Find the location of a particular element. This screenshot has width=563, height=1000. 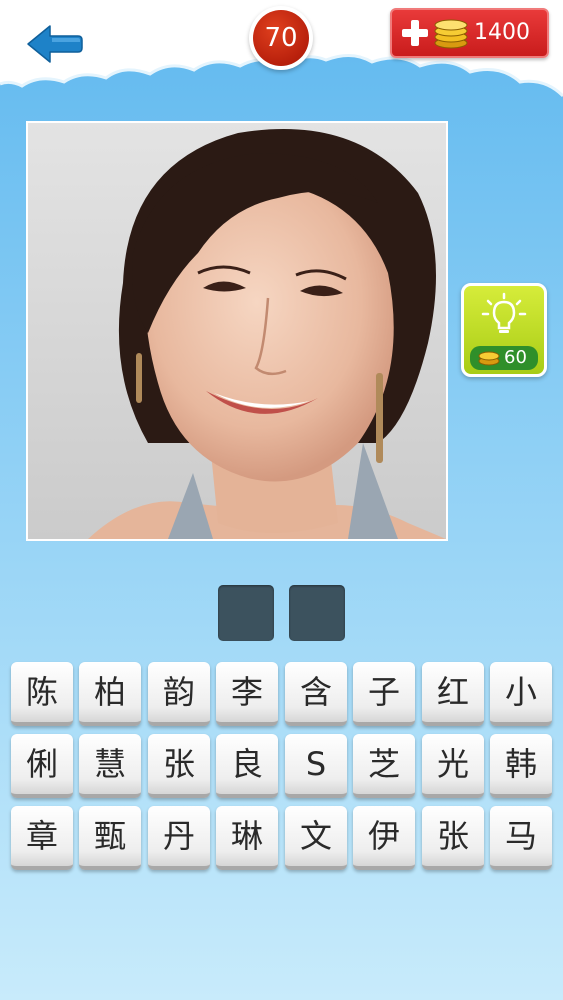

letter-tile: 红 is located at coordinates (453, 694).